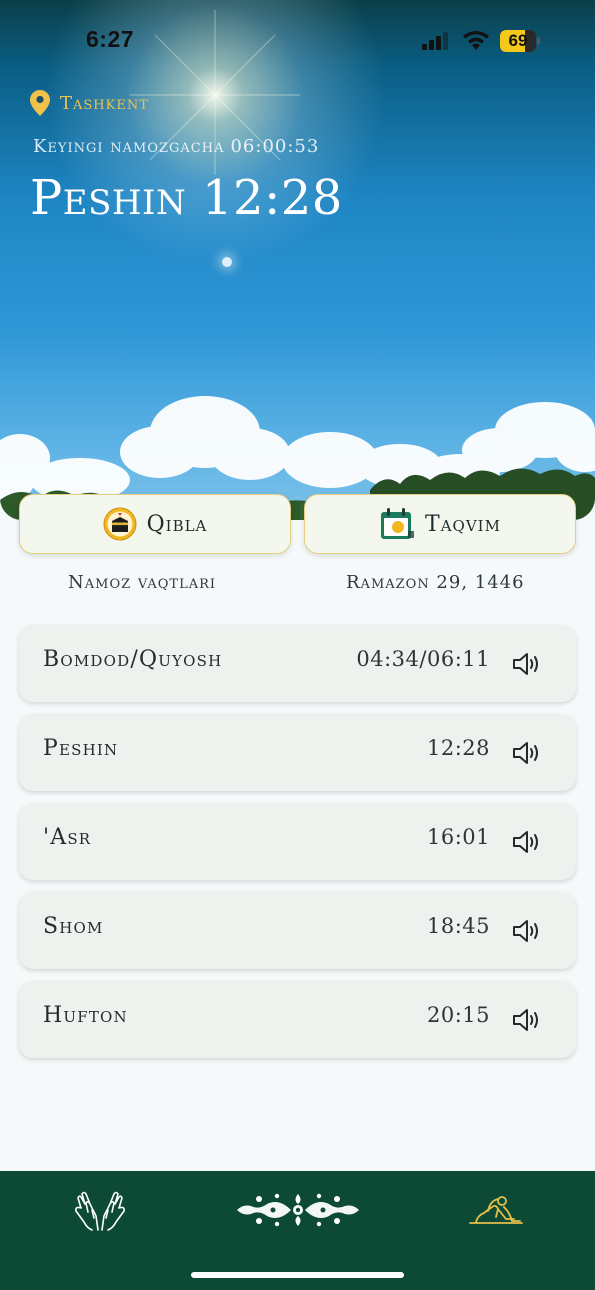 The height and width of the screenshot is (1290, 595). I want to click on countdown-value: 06:00:53, so click(275, 146).